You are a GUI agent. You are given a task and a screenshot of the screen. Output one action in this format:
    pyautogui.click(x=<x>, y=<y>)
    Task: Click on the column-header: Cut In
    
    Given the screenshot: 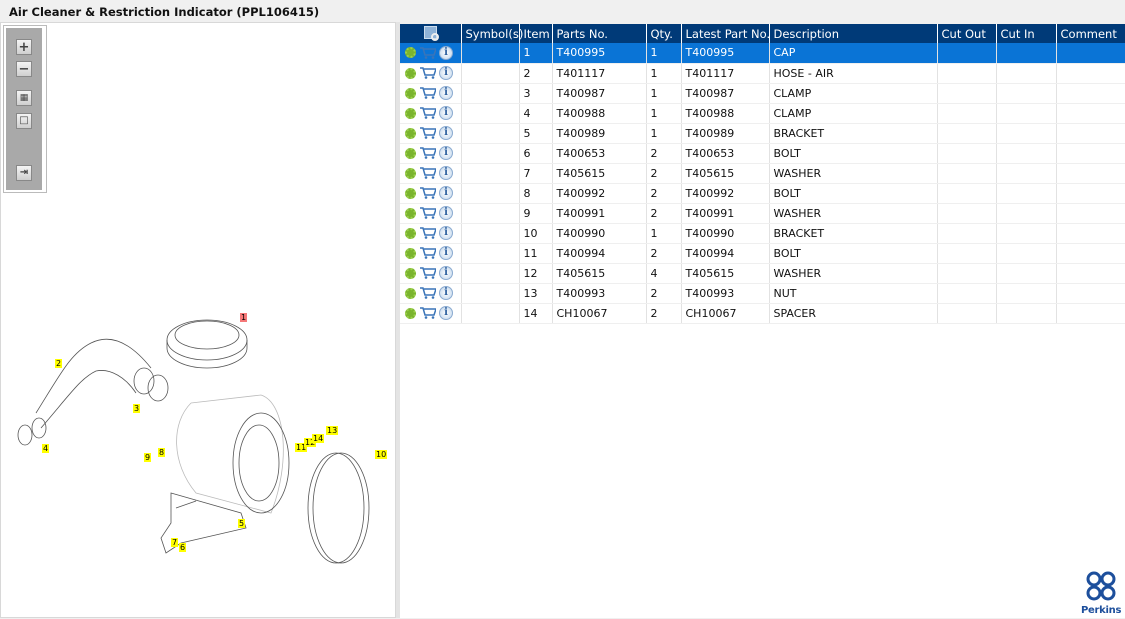 What is the action you would take?
    pyautogui.click(x=1026, y=33)
    